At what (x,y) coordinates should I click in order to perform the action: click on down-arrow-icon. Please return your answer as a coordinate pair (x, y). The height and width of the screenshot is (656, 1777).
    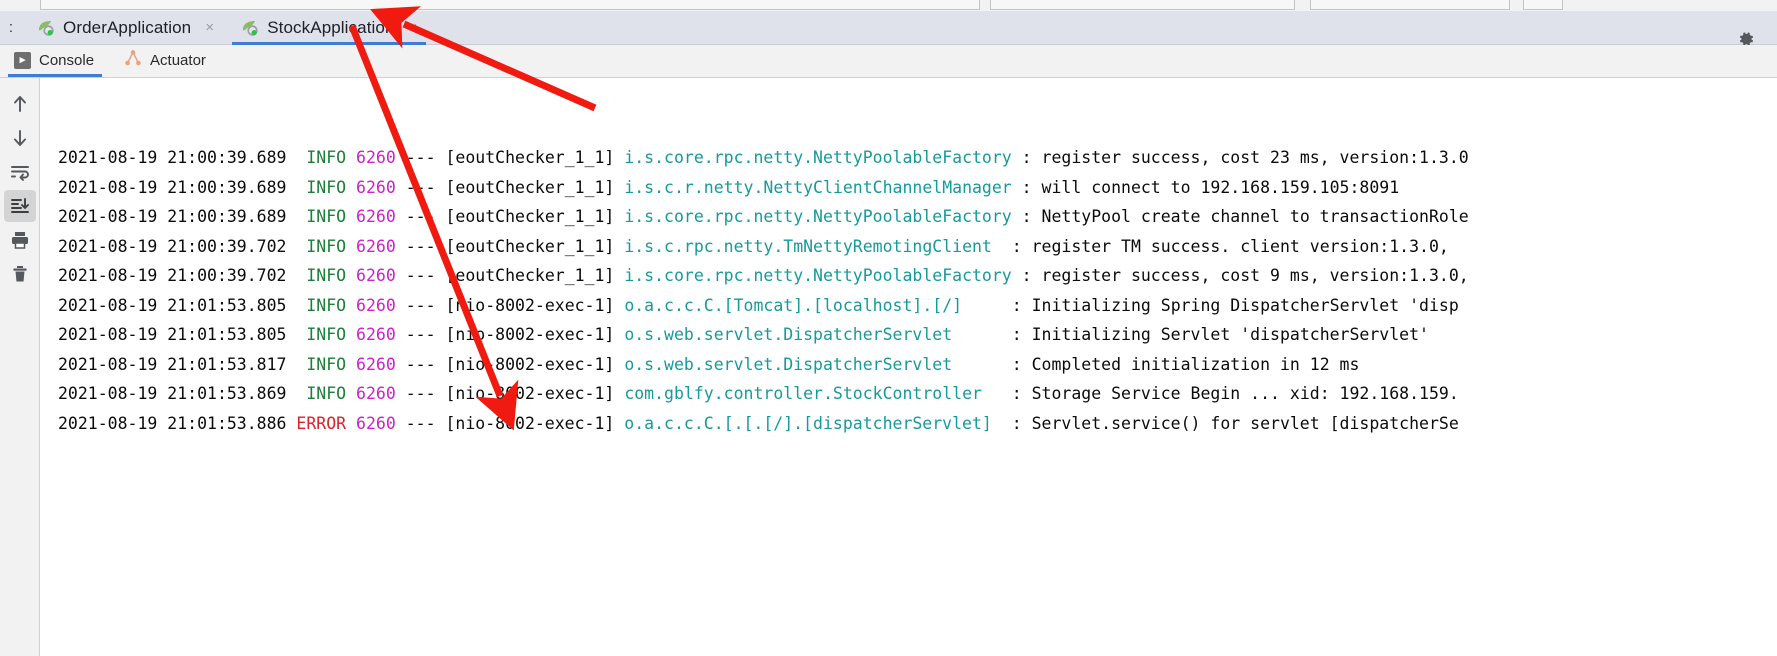
    Looking at the image, I should click on (20, 138).